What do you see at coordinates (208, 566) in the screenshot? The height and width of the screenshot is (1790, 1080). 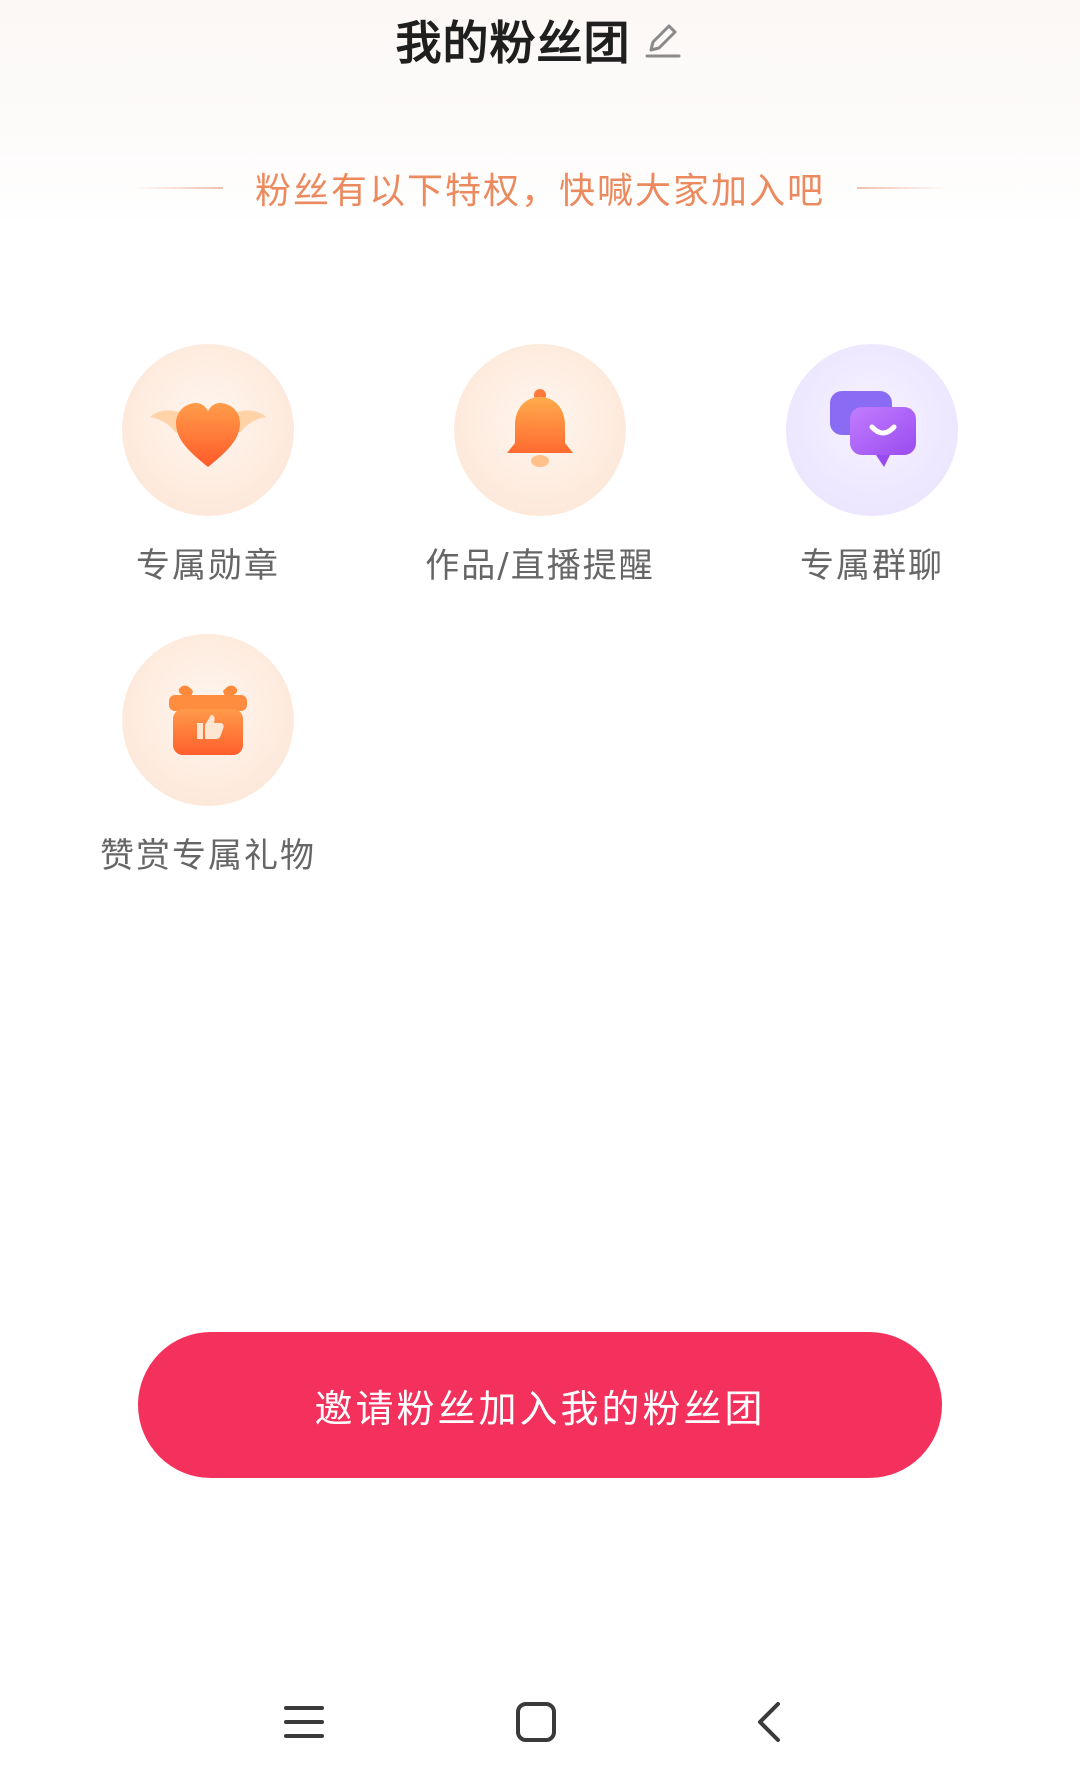 I see `perk-label: 专属勋章` at bounding box center [208, 566].